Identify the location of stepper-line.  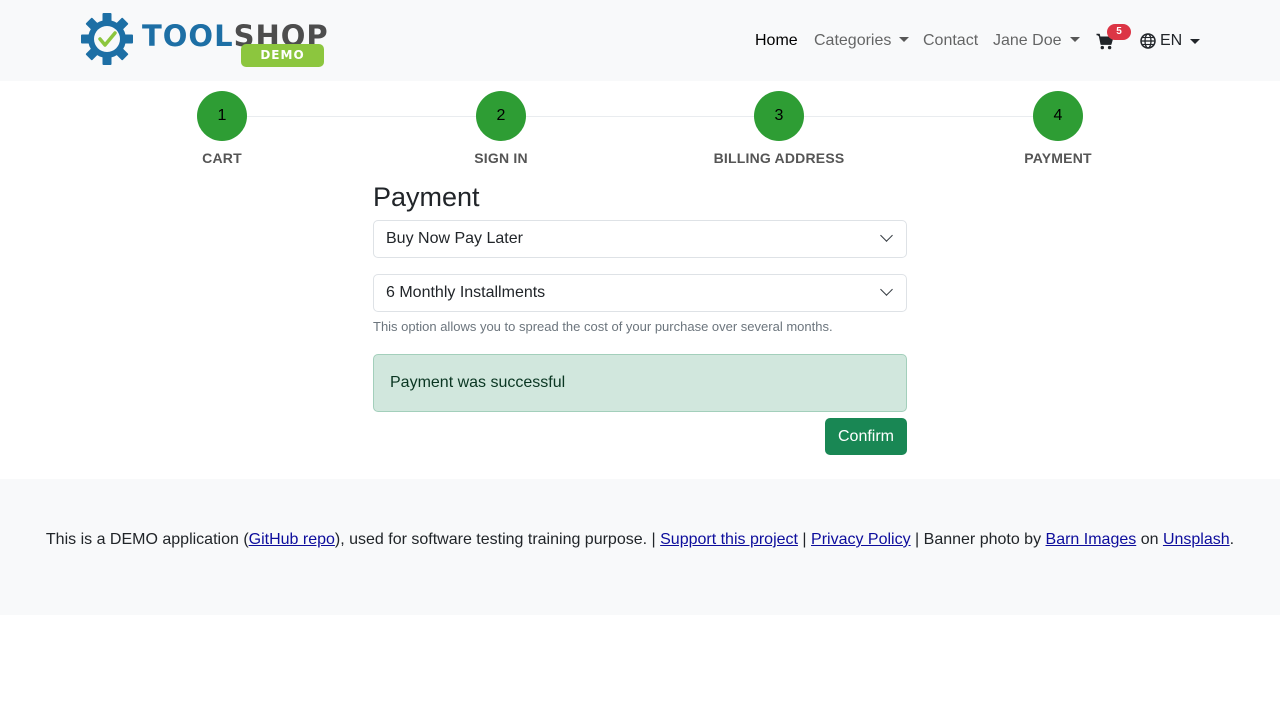
(640, 116).